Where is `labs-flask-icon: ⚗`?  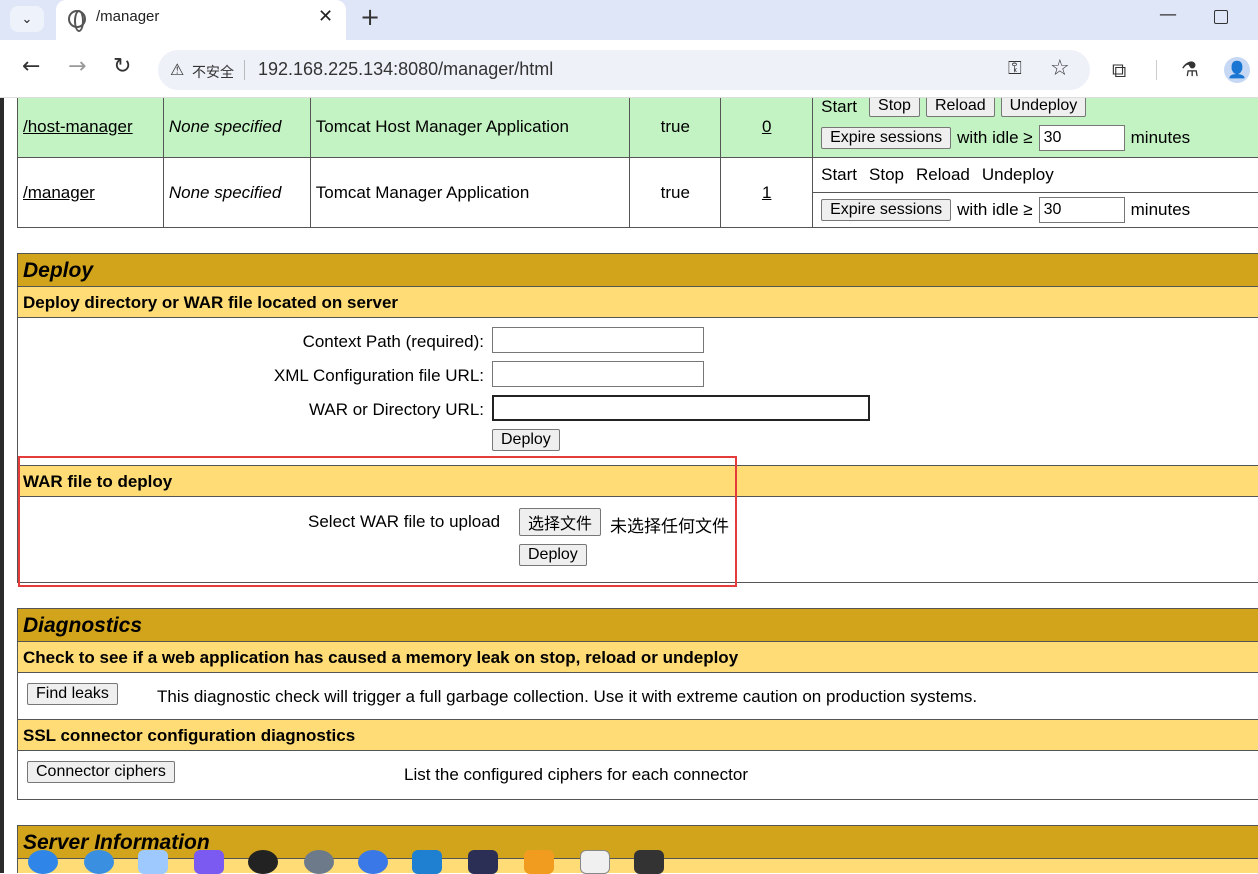 labs-flask-icon: ⚗ is located at coordinates (1190, 69).